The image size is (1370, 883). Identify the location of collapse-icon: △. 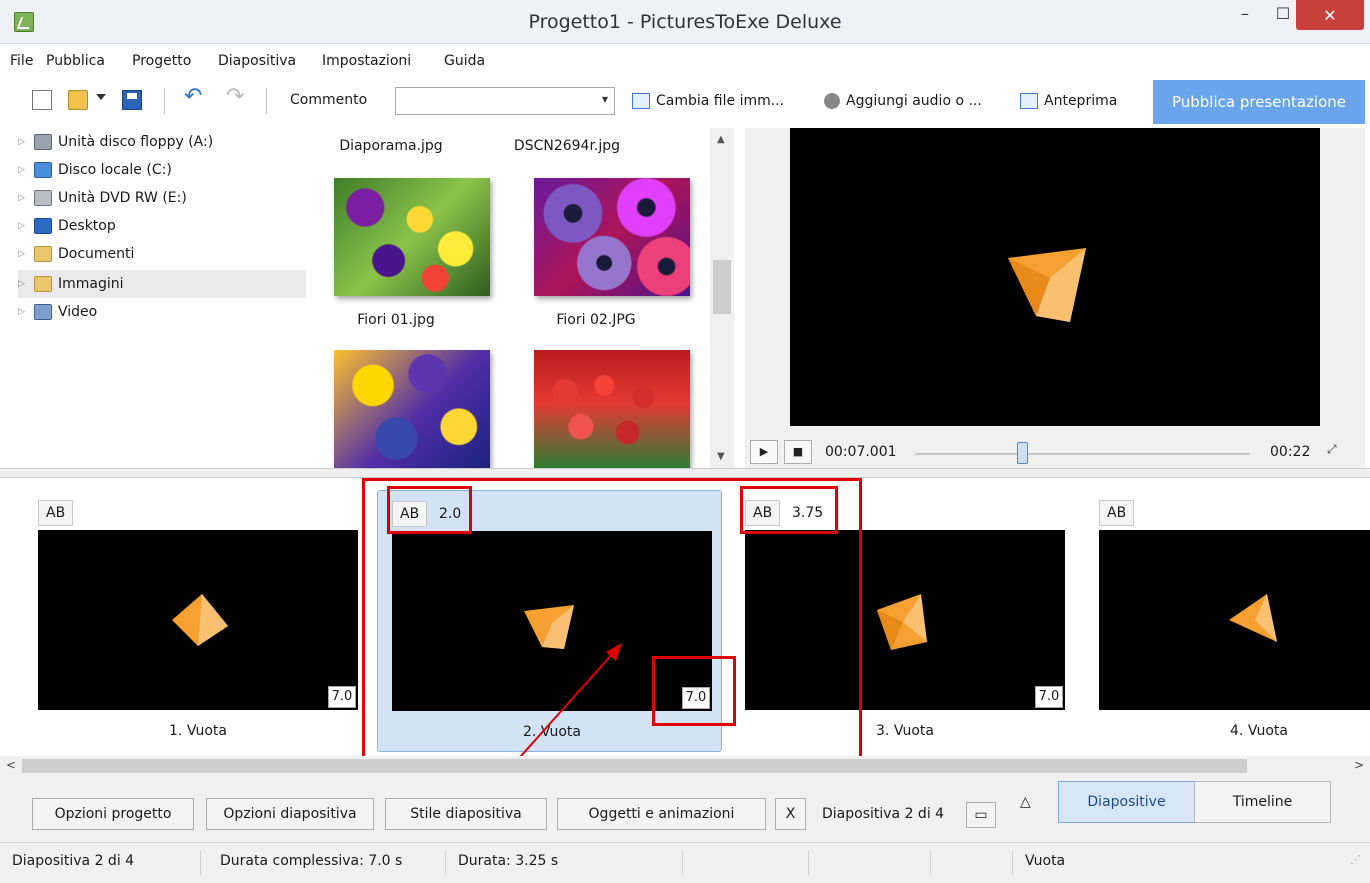
(1025, 802).